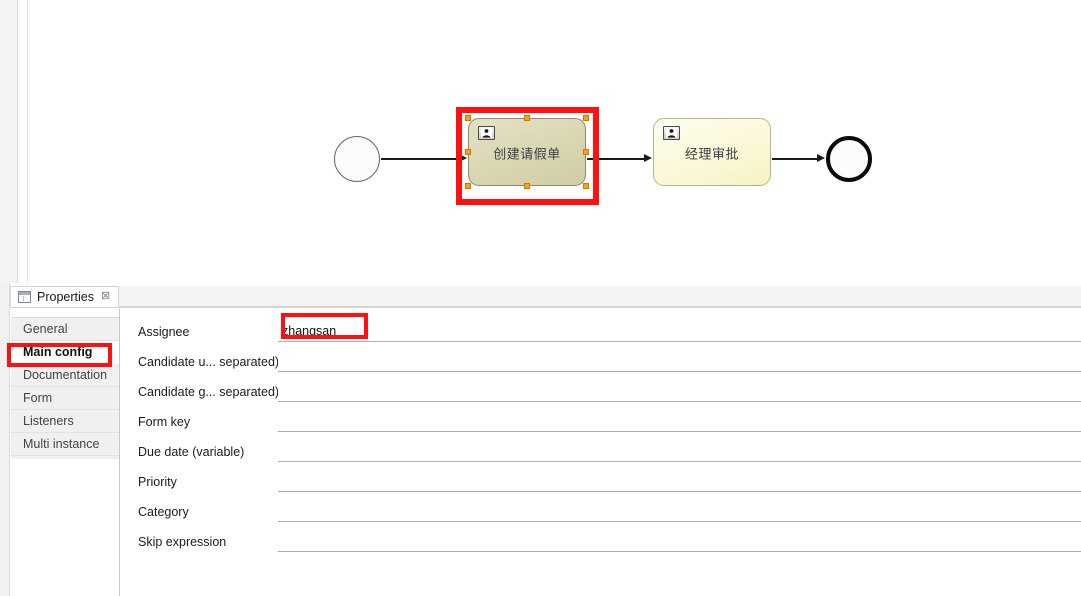 The height and width of the screenshot is (596, 1081). Describe the element at coordinates (679, 422) in the screenshot. I see `form-key-input` at that location.